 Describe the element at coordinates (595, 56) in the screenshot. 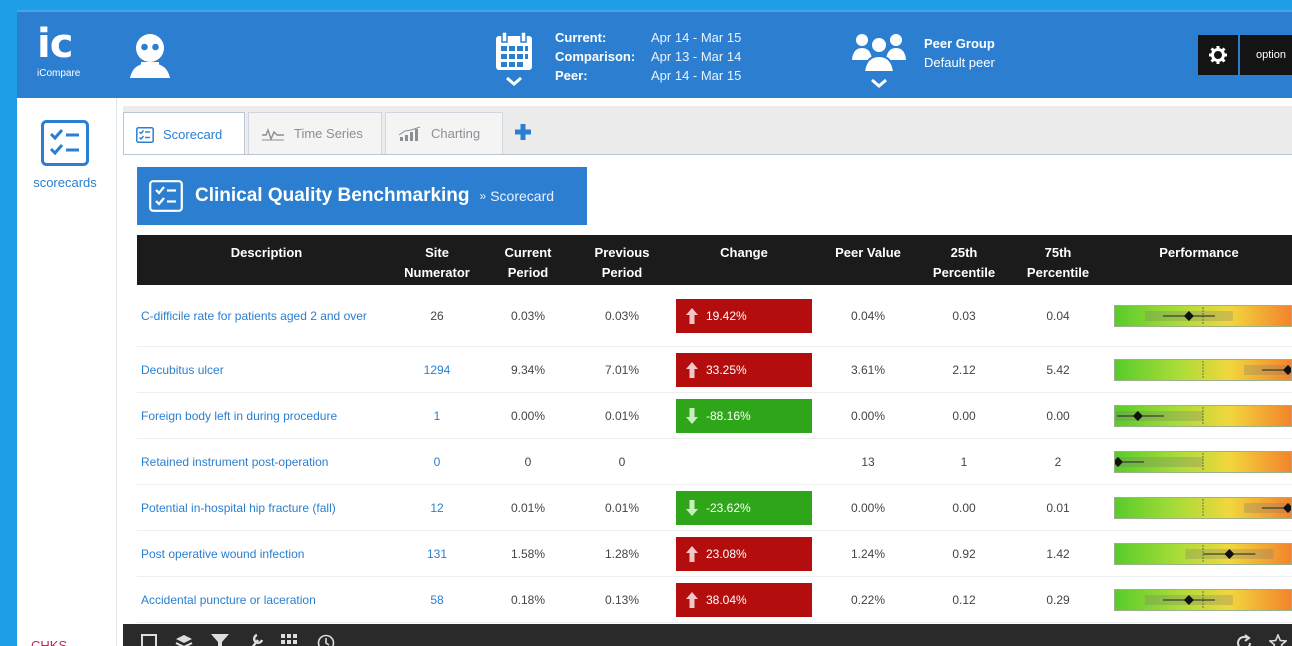

I see `comparison-label: Comparison:` at that location.